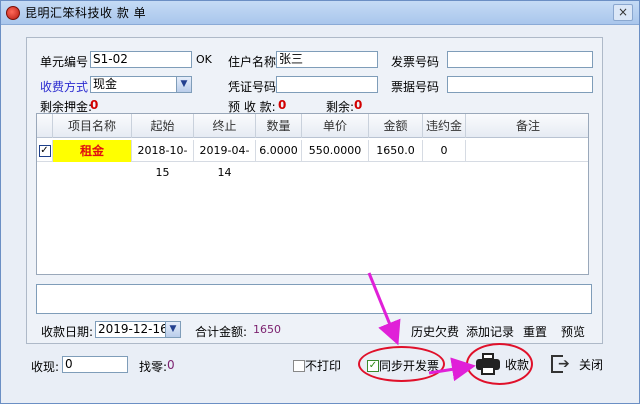 This screenshot has width=640, height=404. Describe the element at coordinates (435, 331) in the screenshot. I see `history-arrears-button: 历史欠费` at that location.